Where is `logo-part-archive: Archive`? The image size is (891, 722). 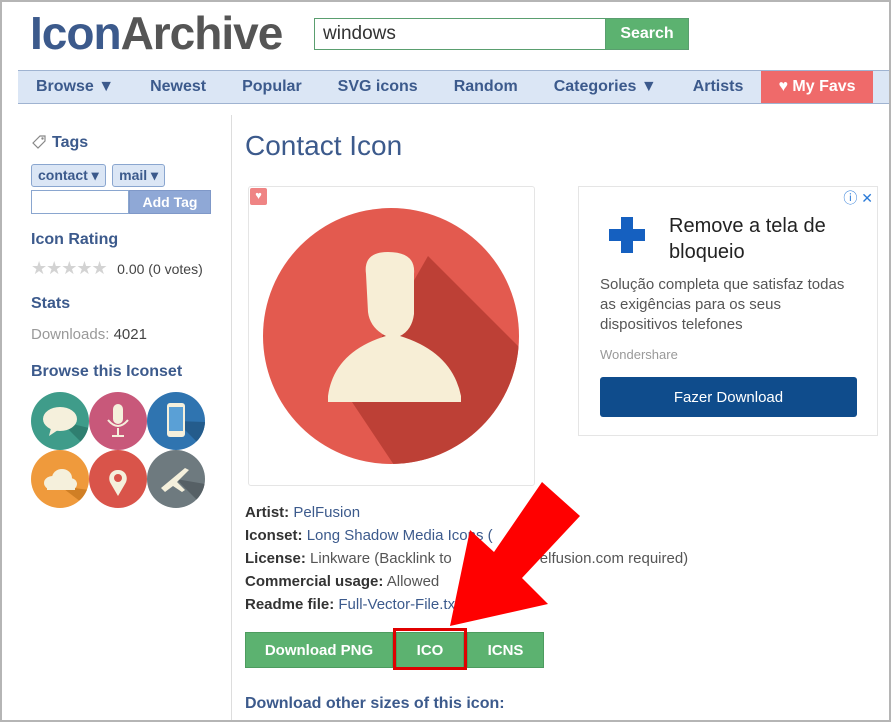
logo-part-archive: Archive is located at coordinates (202, 33).